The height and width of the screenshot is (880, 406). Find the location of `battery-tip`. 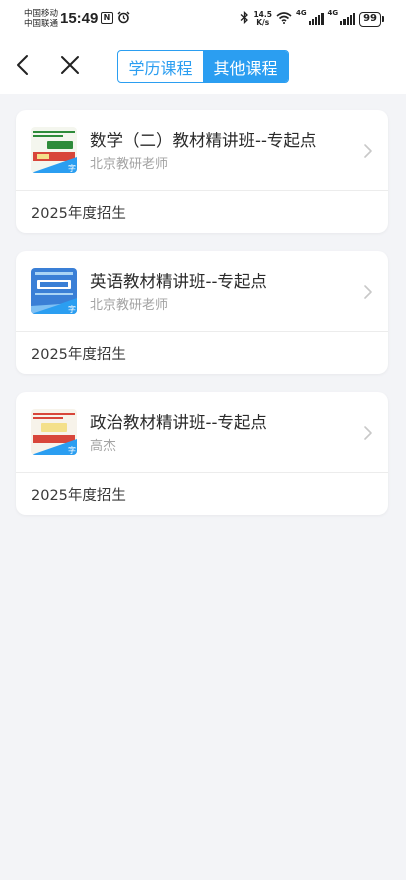

battery-tip is located at coordinates (383, 19).